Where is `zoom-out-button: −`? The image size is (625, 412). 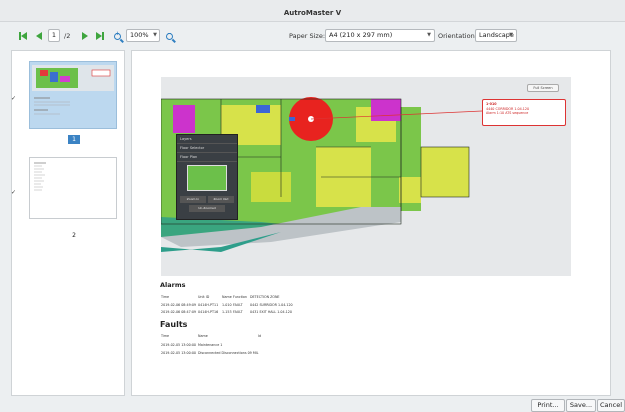 zoom-out-button: − is located at coordinates (169, 36).